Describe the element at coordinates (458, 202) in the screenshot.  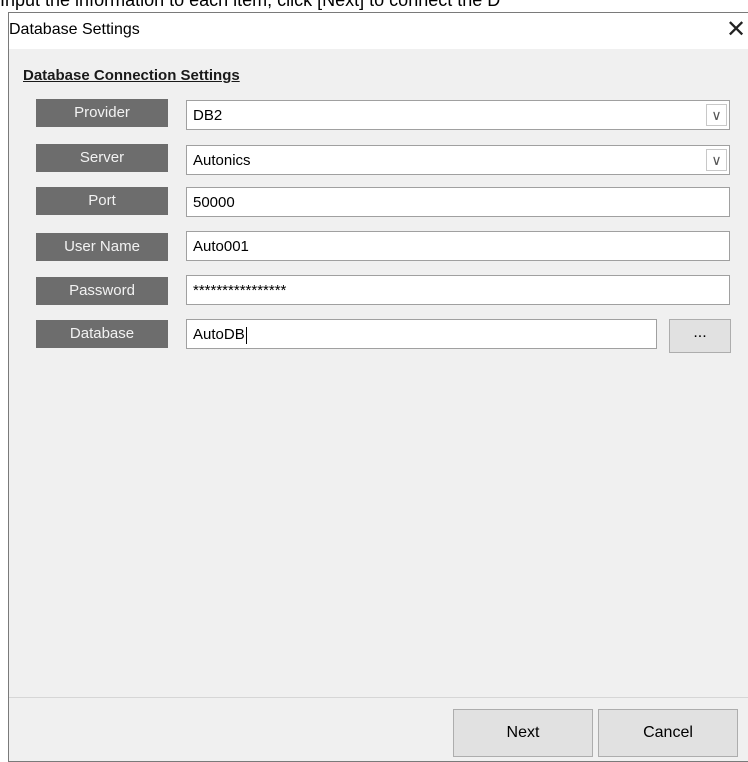
I see `port-input: 50000` at that location.